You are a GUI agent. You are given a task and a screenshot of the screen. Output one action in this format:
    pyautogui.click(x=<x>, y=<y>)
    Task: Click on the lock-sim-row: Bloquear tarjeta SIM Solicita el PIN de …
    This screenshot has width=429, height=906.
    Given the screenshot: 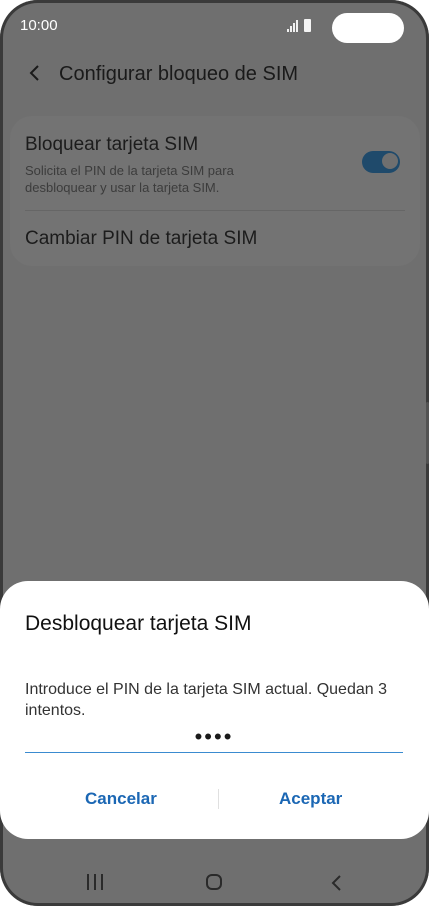 What is the action you would take?
    pyautogui.click(x=215, y=163)
    